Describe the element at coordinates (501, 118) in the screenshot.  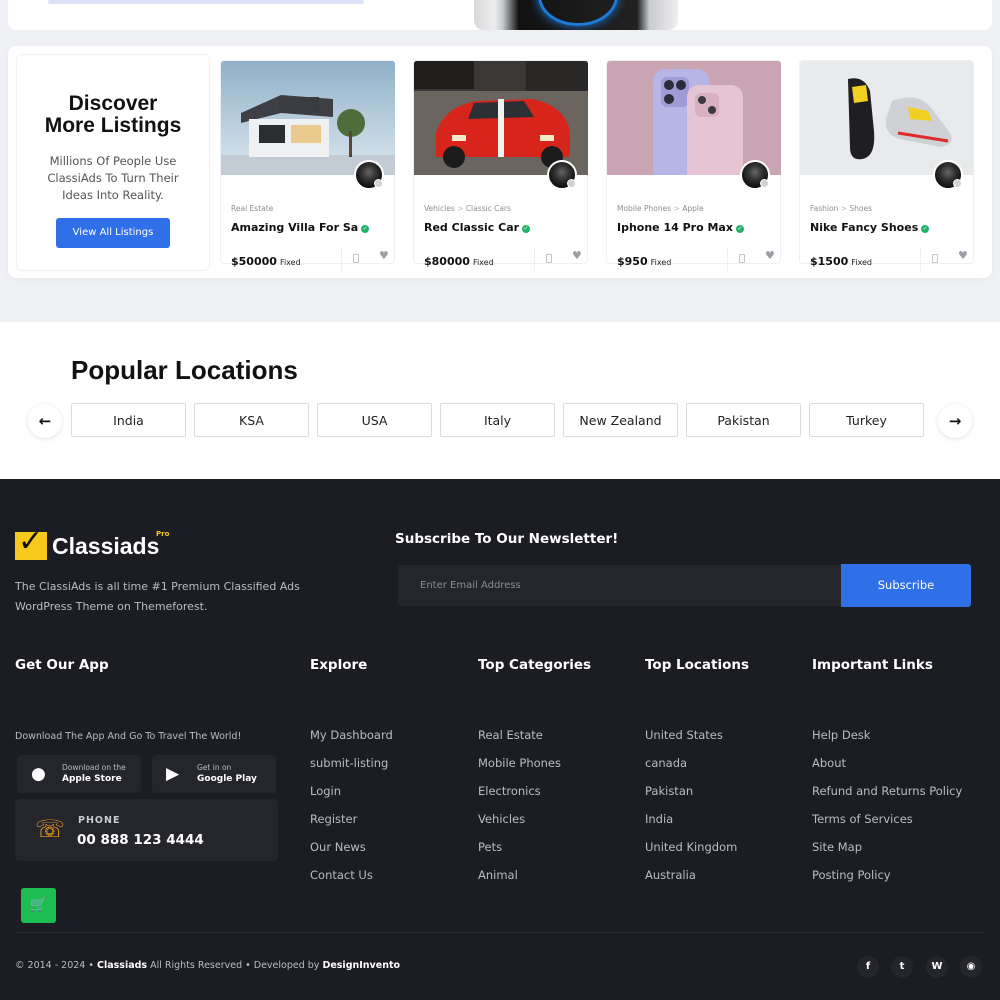
I see `listing-image-car` at that location.